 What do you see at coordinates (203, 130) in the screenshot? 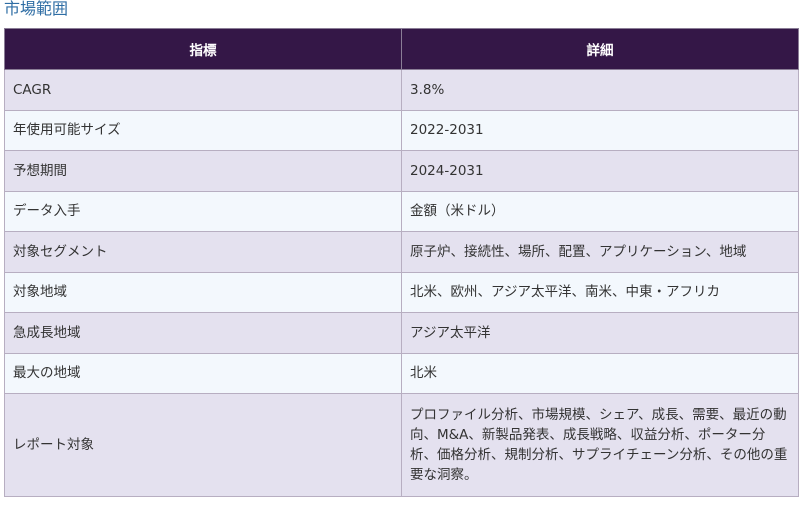
I see `metric-cell: 年使用可能サイズ` at bounding box center [203, 130].